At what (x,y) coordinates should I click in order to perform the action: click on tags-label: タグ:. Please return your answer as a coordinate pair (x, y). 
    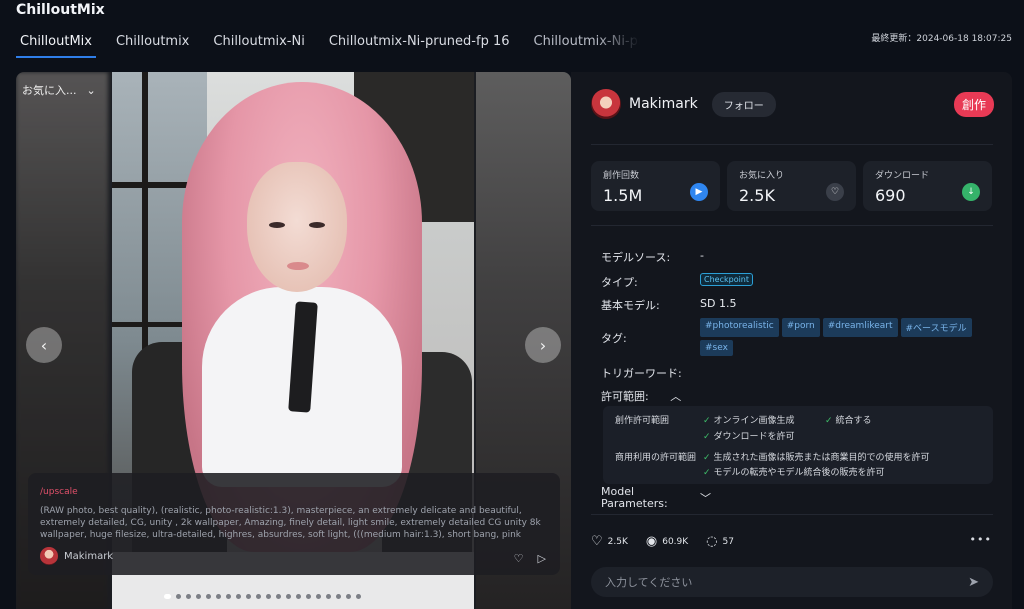
    Looking at the image, I should click on (614, 338).